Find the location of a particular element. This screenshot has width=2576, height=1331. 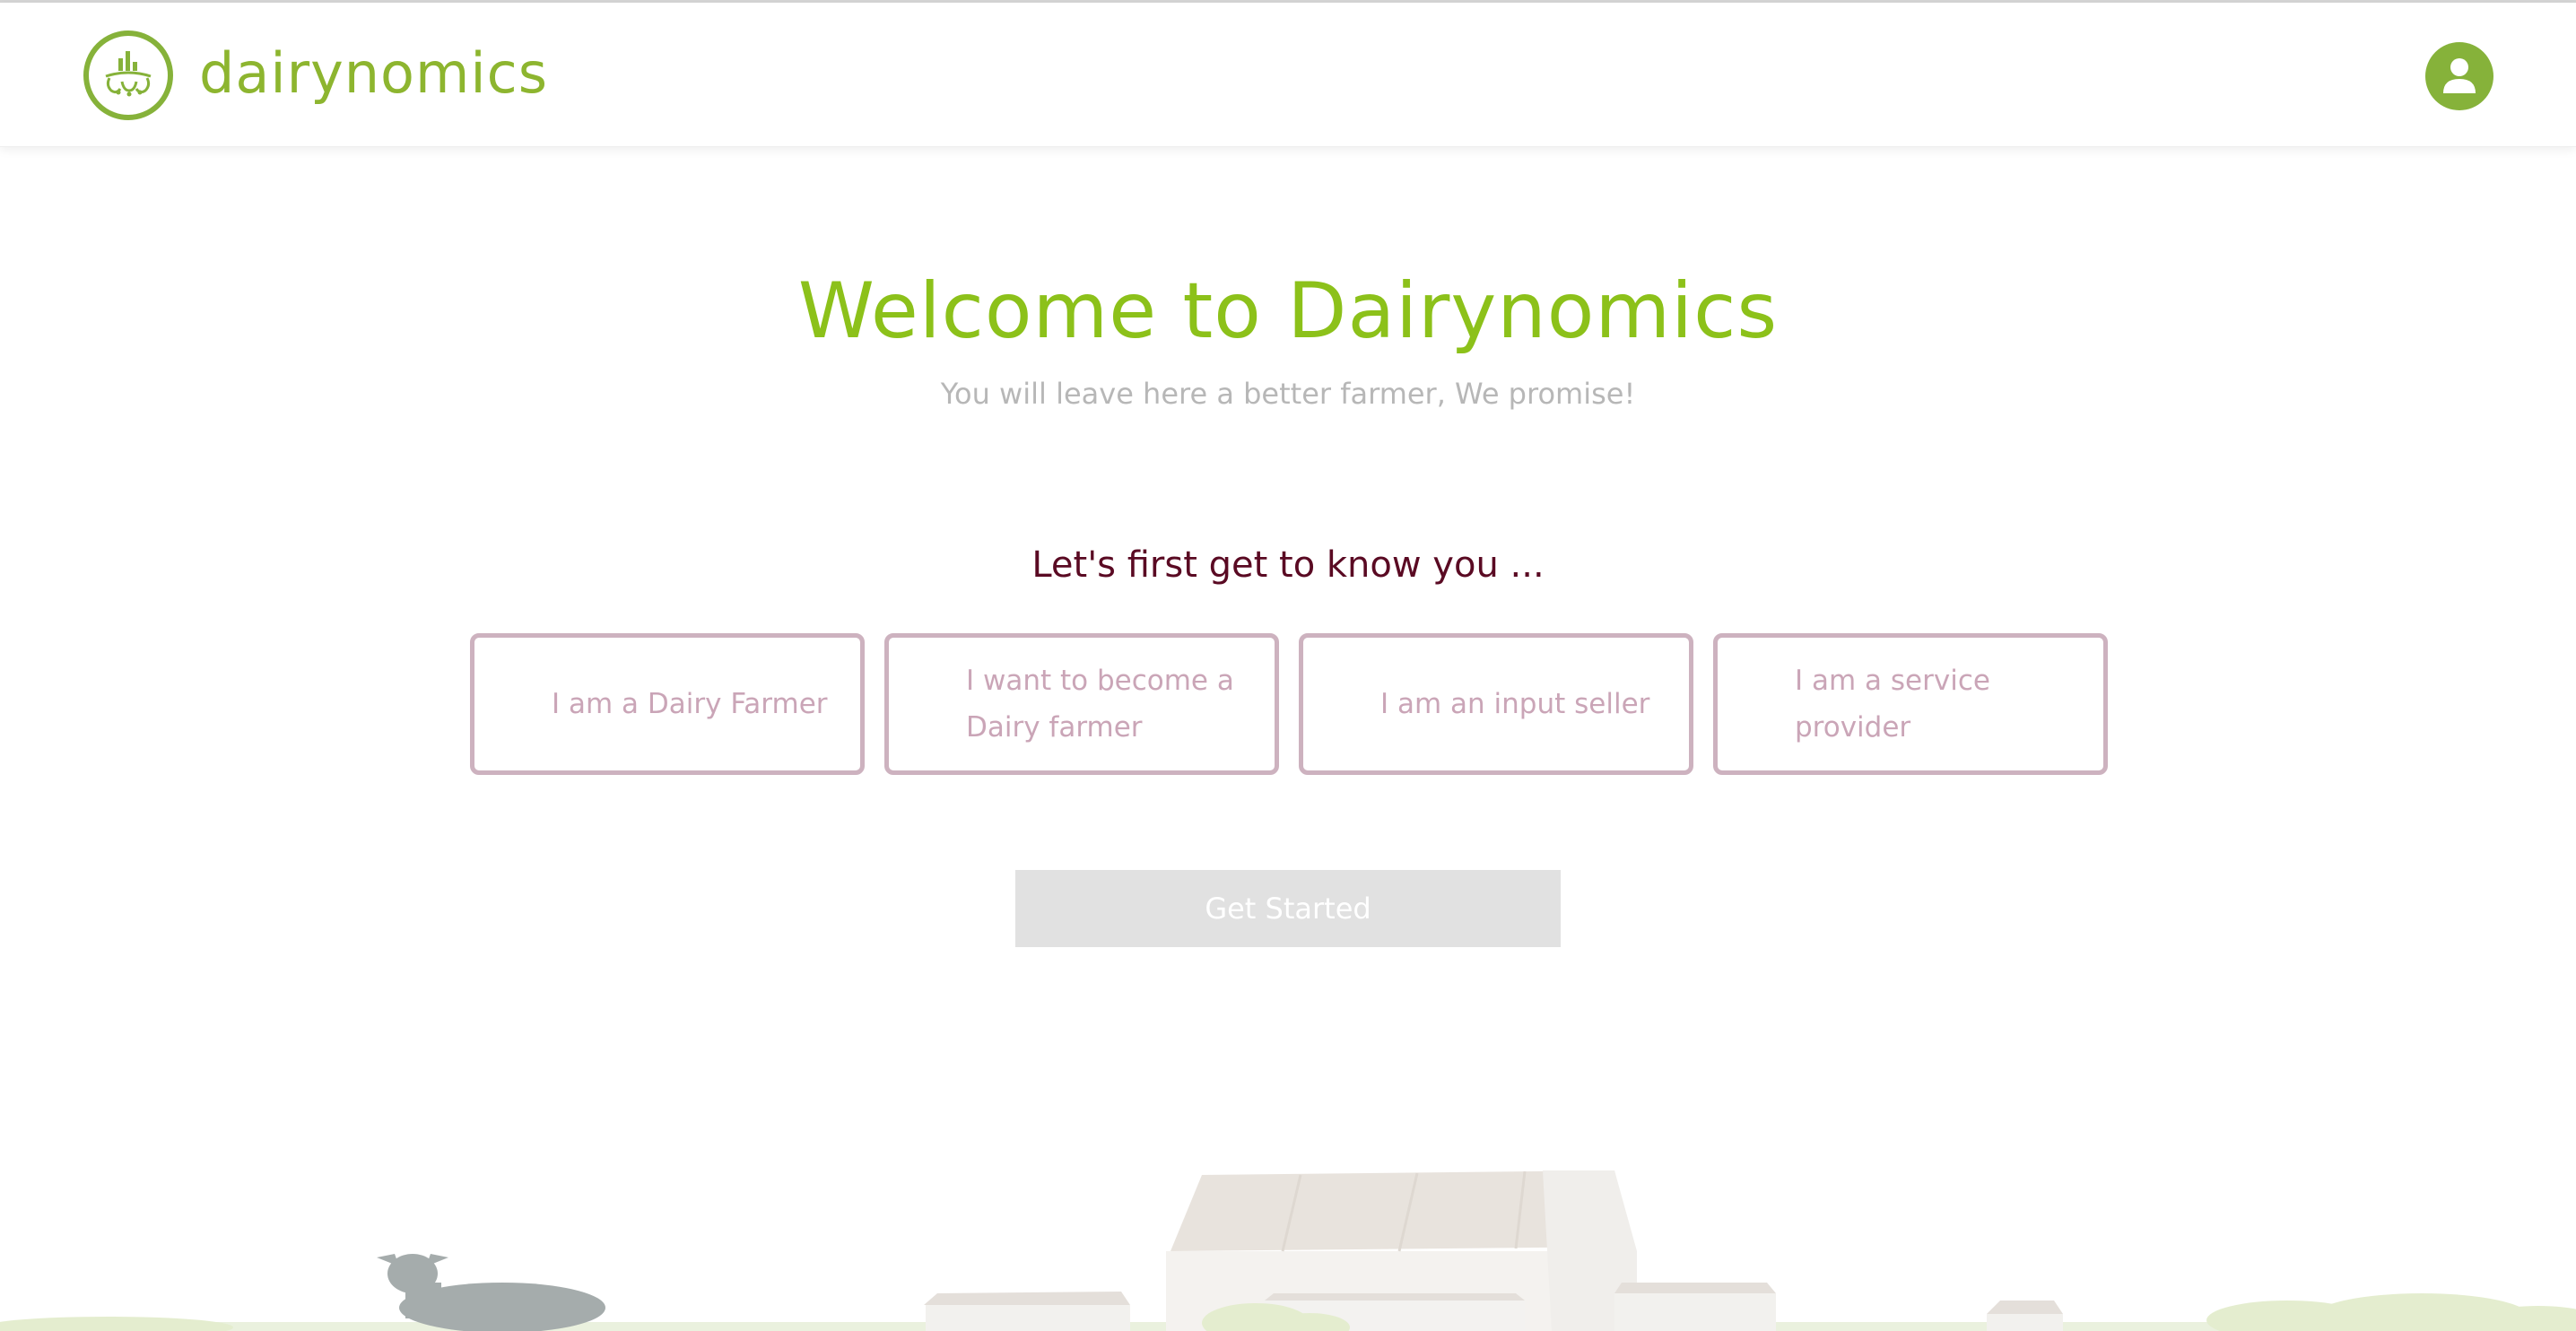

role-option-label: I am an input seller is located at coordinates (1515, 704).